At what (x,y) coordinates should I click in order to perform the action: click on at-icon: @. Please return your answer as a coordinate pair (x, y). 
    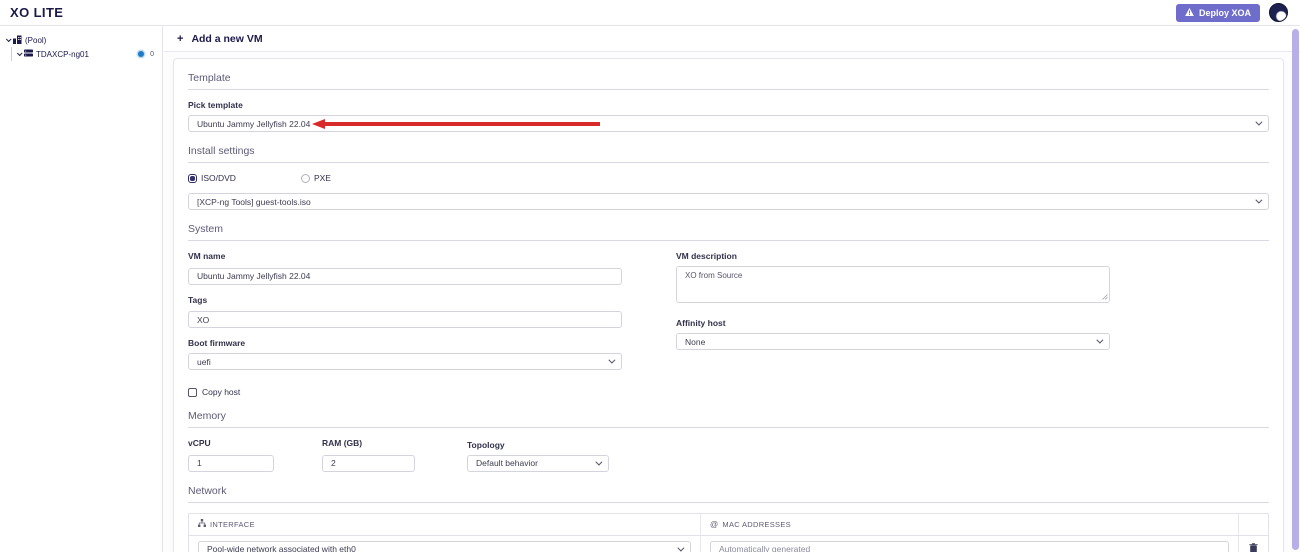
    Looking at the image, I should click on (714, 524).